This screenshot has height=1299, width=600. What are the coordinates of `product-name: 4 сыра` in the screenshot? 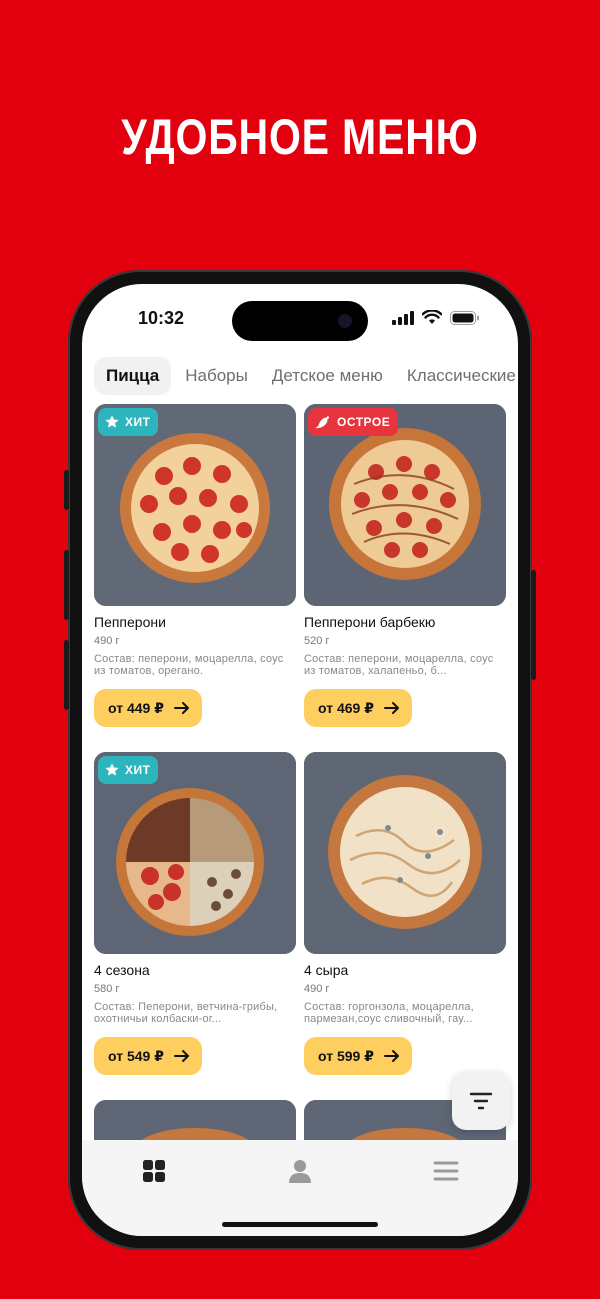 It's located at (326, 970).